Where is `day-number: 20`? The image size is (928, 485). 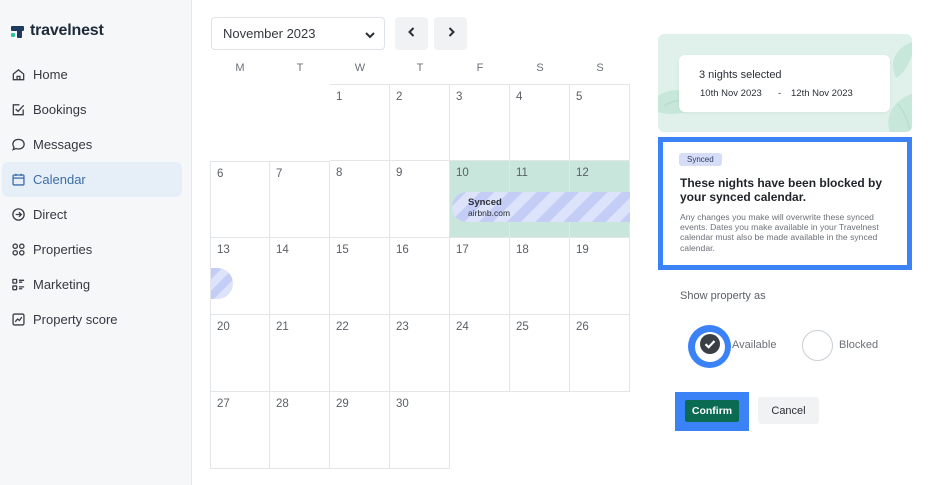 day-number: 20 is located at coordinates (223, 327).